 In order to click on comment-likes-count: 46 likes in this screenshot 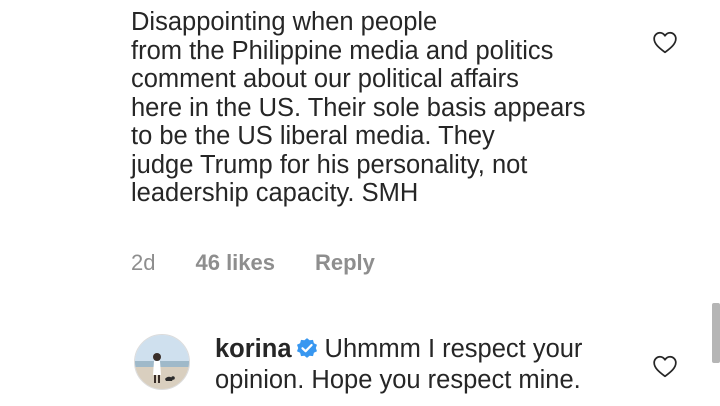, I will do `click(235, 263)`.